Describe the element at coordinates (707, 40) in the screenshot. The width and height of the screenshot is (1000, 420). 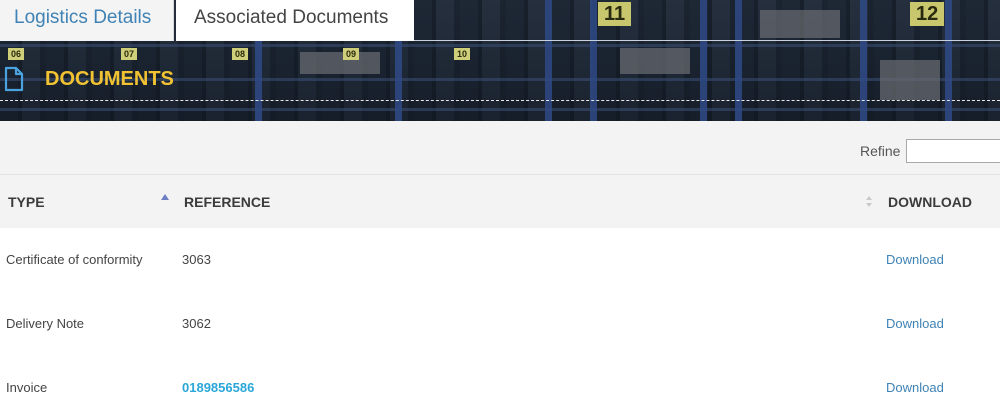
I see `tab-divider` at that location.